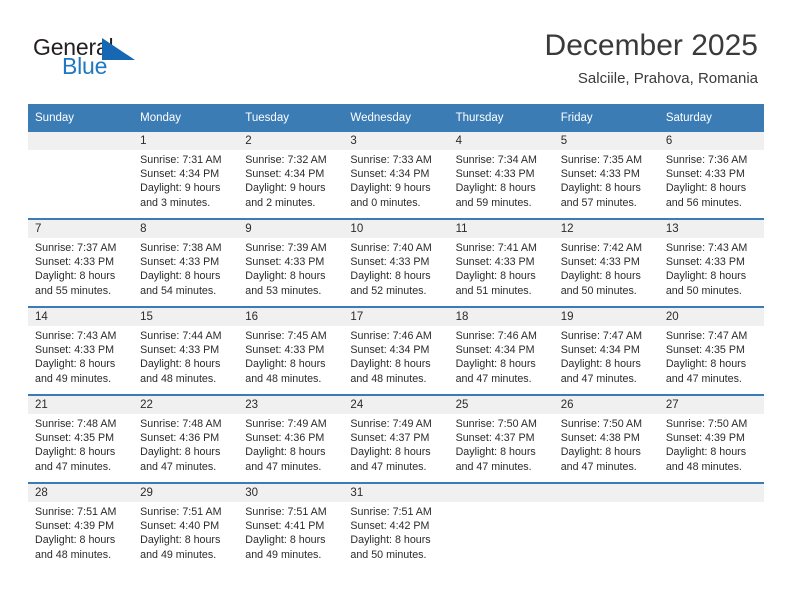 This screenshot has height=612, width=792. What do you see at coordinates (508, 59) in the screenshot?
I see `title-block: December 2025 Salciile, Prahova, Romania` at bounding box center [508, 59].